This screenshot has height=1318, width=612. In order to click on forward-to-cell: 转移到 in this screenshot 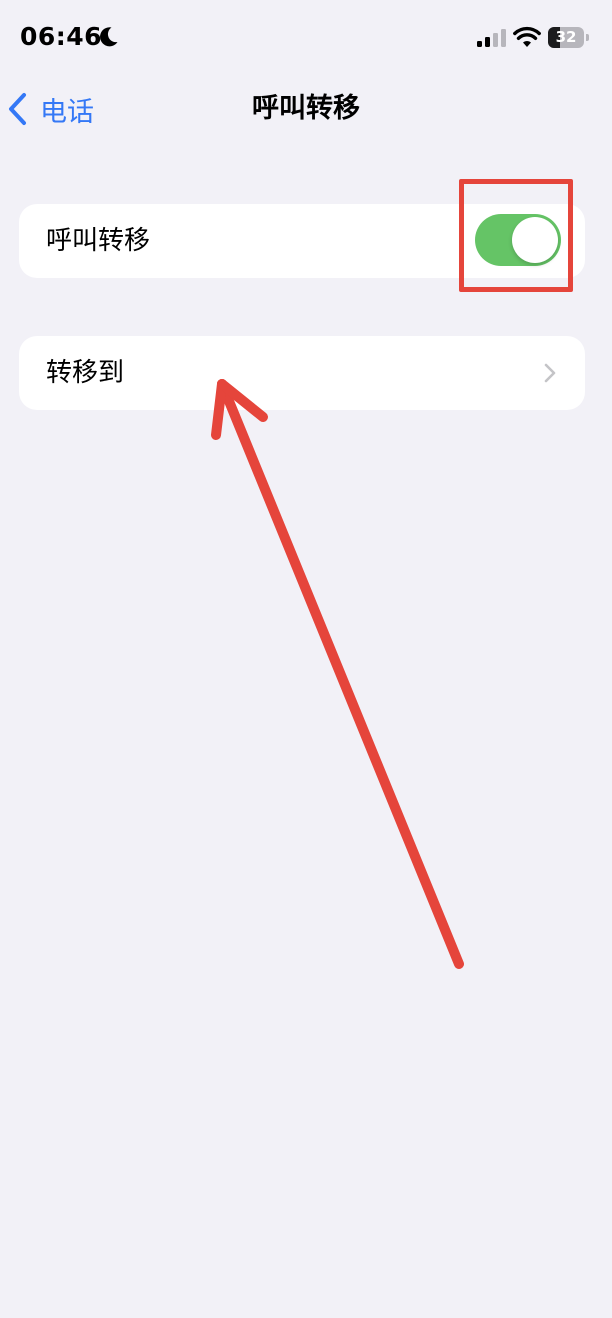, I will do `click(302, 373)`.